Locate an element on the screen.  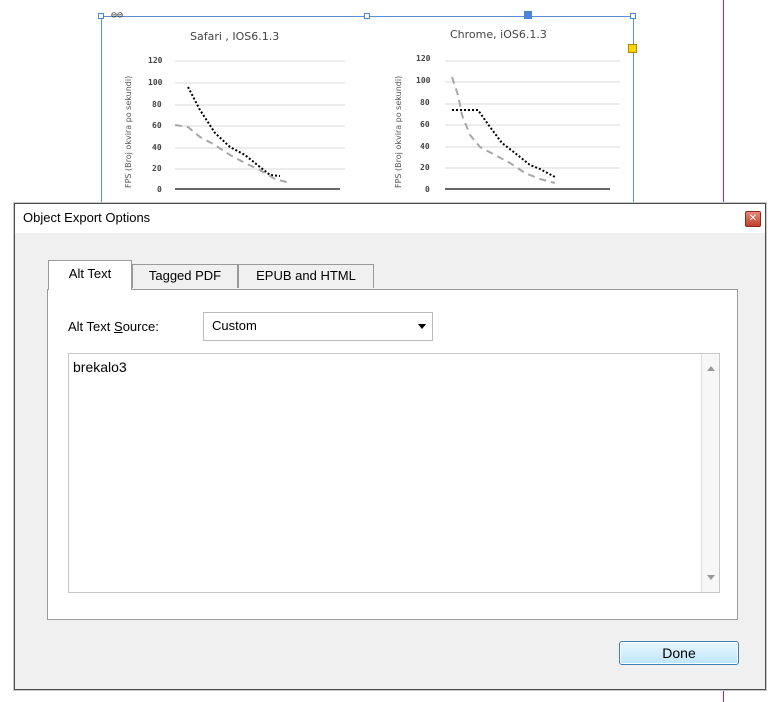
close-icon: ✕ is located at coordinates (753, 219).